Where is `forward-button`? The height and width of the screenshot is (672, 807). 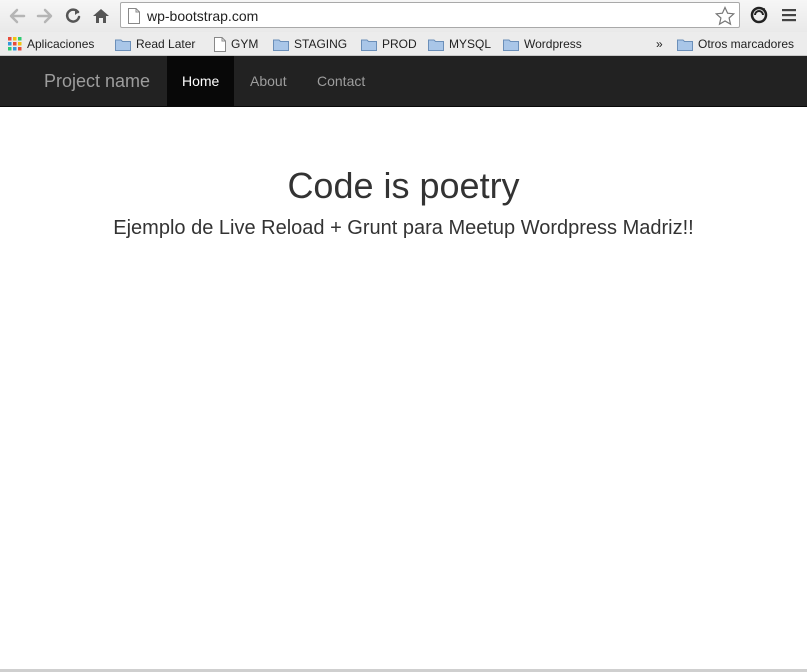
forward-button is located at coordinates (45, 16).